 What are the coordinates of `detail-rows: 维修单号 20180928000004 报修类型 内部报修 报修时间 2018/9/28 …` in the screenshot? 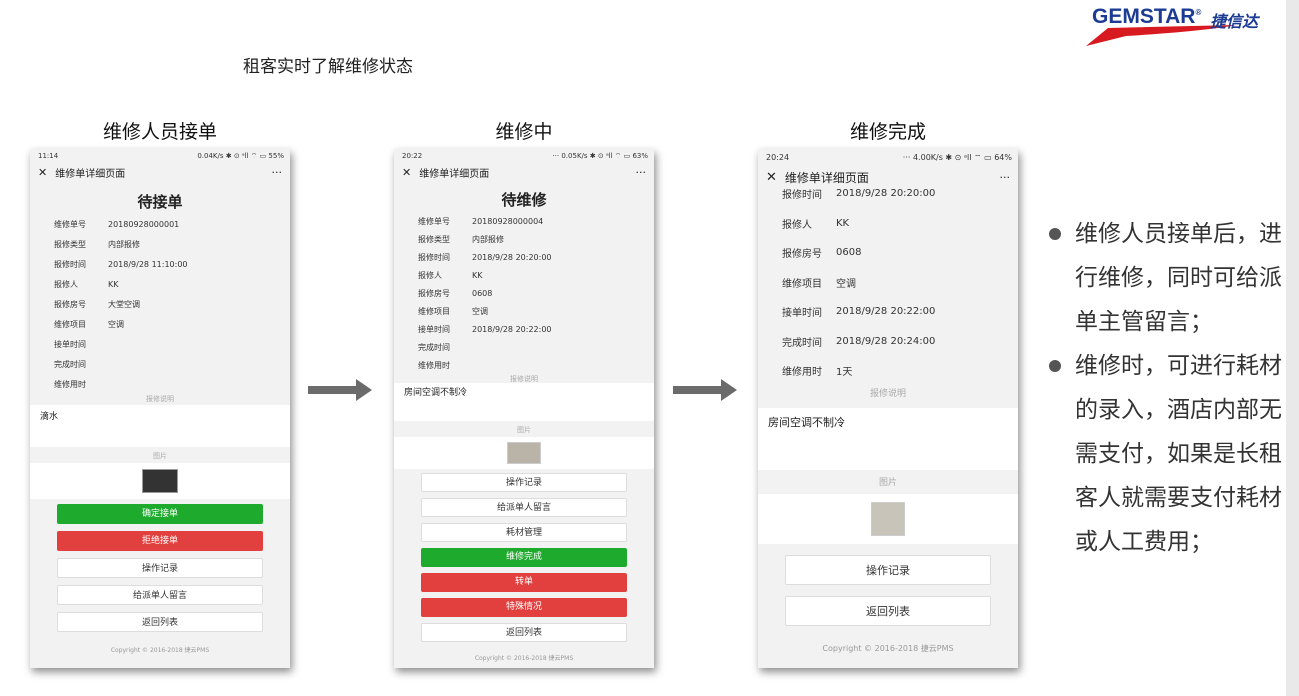 It's located at (524, 293).